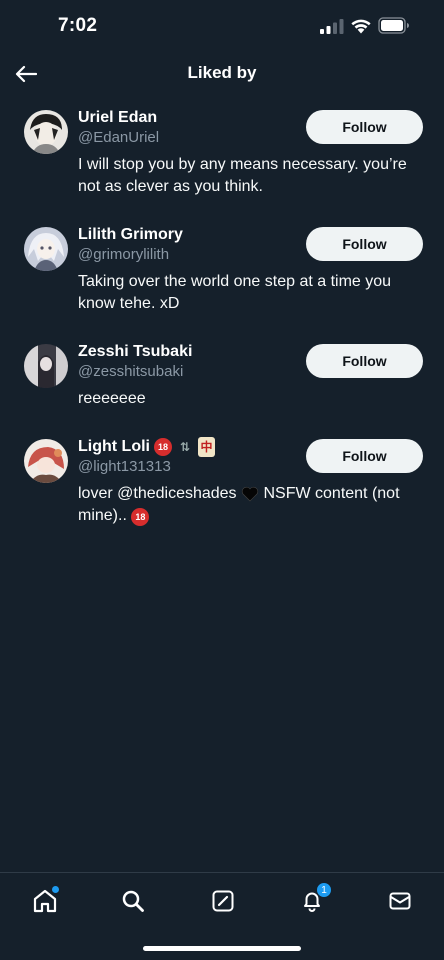  What do you see at coordinates (393, 25) in the screenshot?
I see `battery-icon` at bounding box center [393, 25].